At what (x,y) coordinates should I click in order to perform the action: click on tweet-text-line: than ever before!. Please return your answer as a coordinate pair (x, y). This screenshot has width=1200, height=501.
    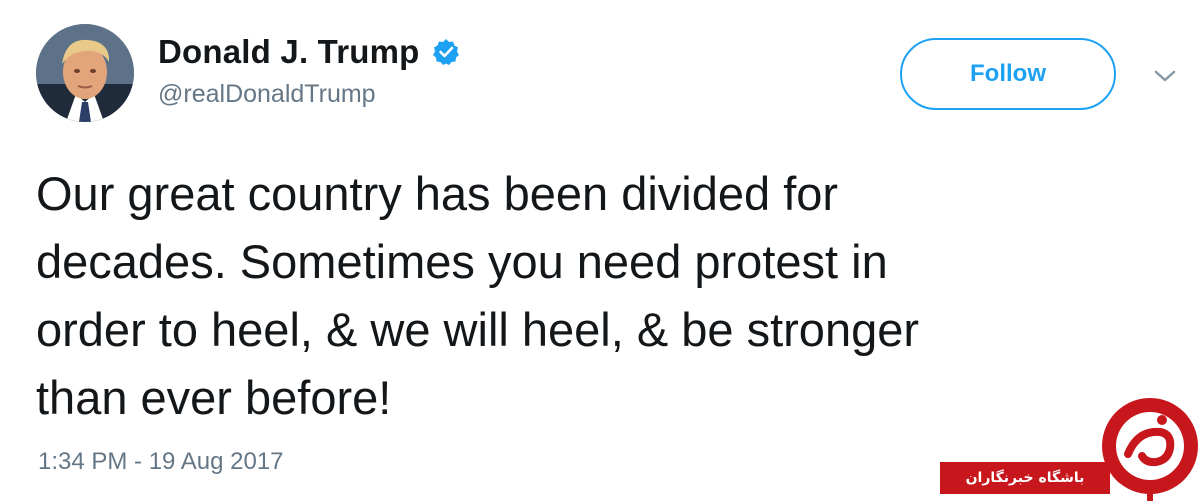
    Looking at the image, I should click on (214, 397).